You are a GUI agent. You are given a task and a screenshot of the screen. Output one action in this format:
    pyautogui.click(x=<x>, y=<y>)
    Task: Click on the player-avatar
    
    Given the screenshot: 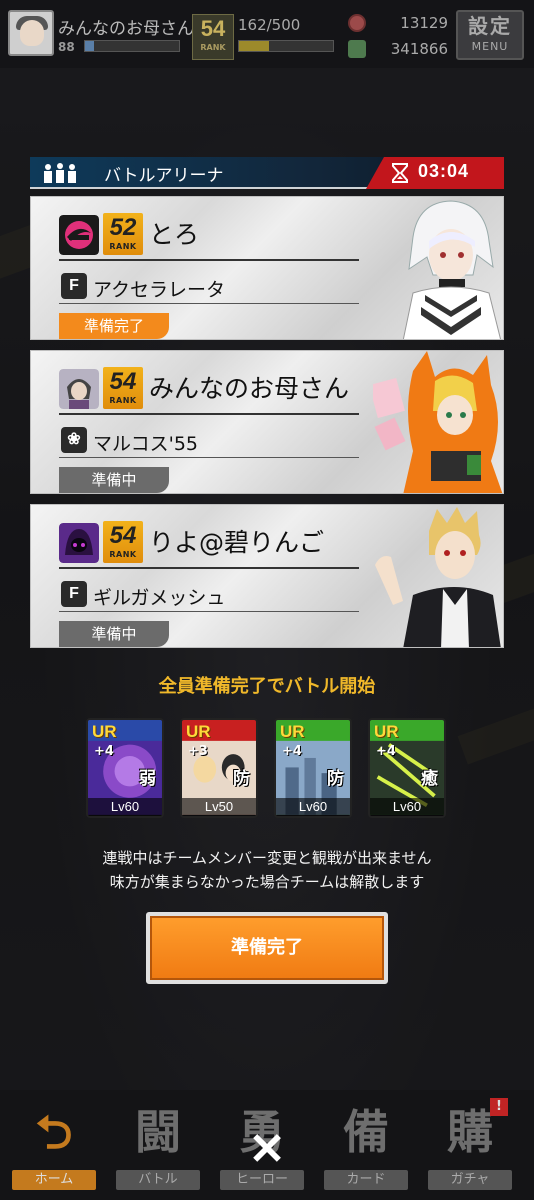 What is the action you would take?
    pyautogui.click(x=31, y=33)
    